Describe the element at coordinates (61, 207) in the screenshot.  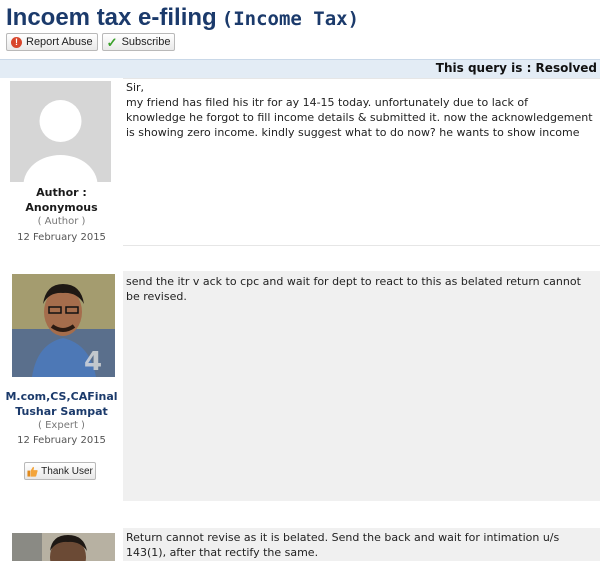
I see `author-username: Anonymous` at that location.